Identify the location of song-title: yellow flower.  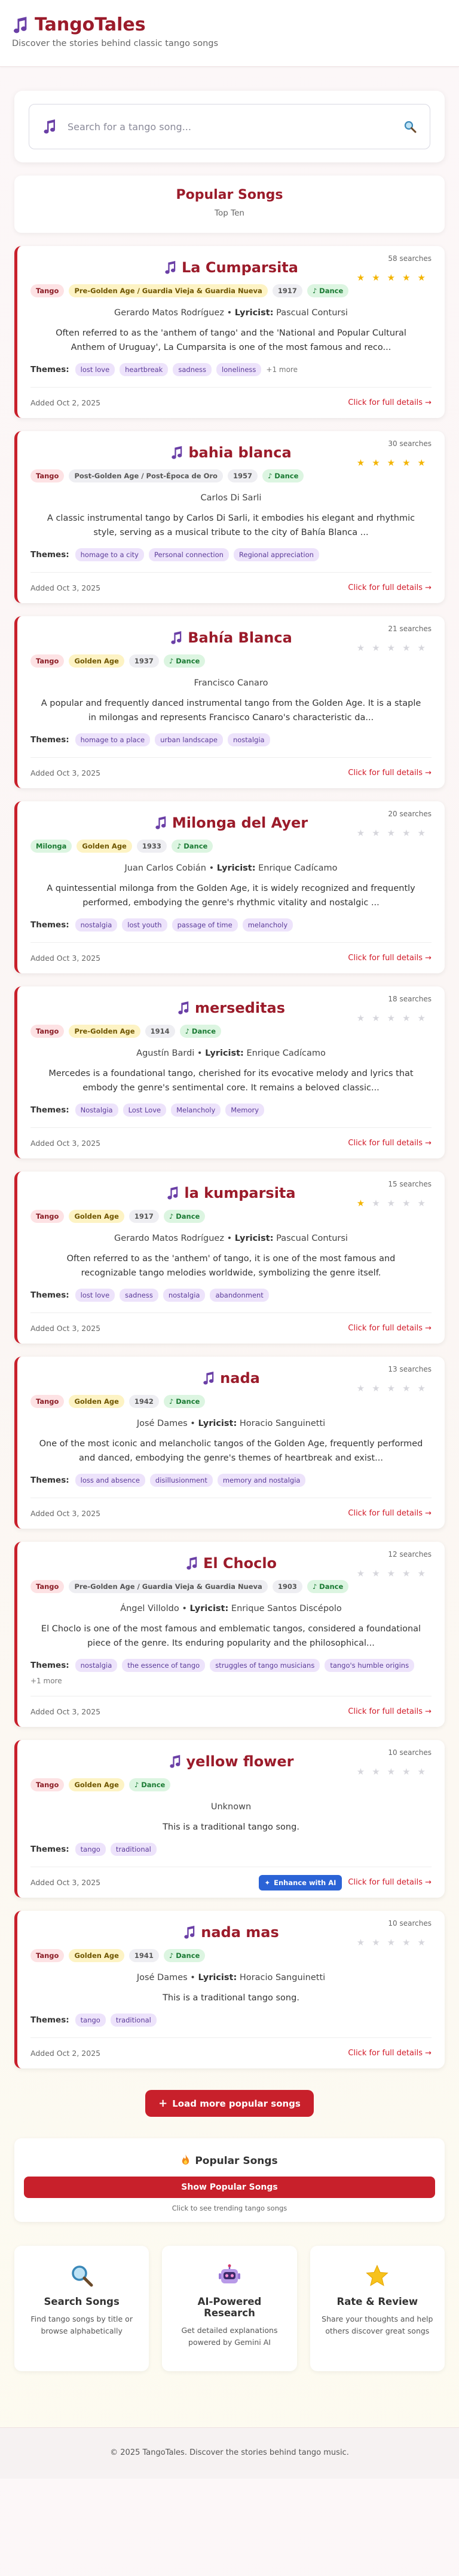
(240, 1762).